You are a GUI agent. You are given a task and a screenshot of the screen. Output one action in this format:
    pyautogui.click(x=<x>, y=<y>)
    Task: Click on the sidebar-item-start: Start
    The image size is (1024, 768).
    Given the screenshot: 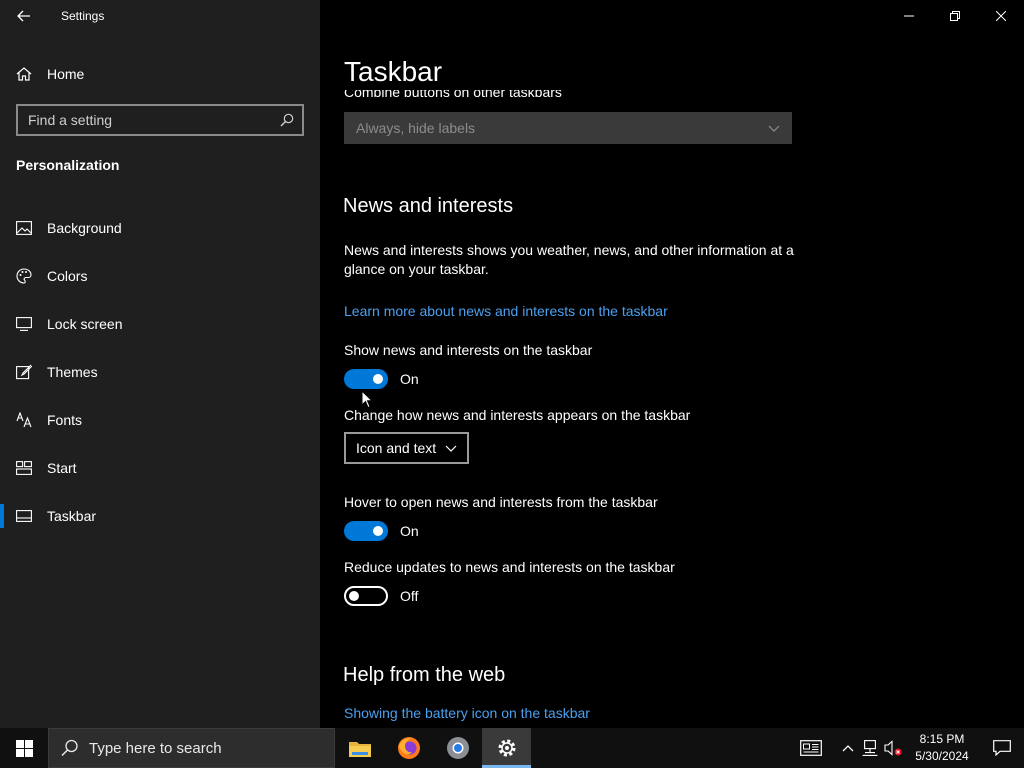 What is the action you would take?
    pyautogui.click(x=160, y=468)
    